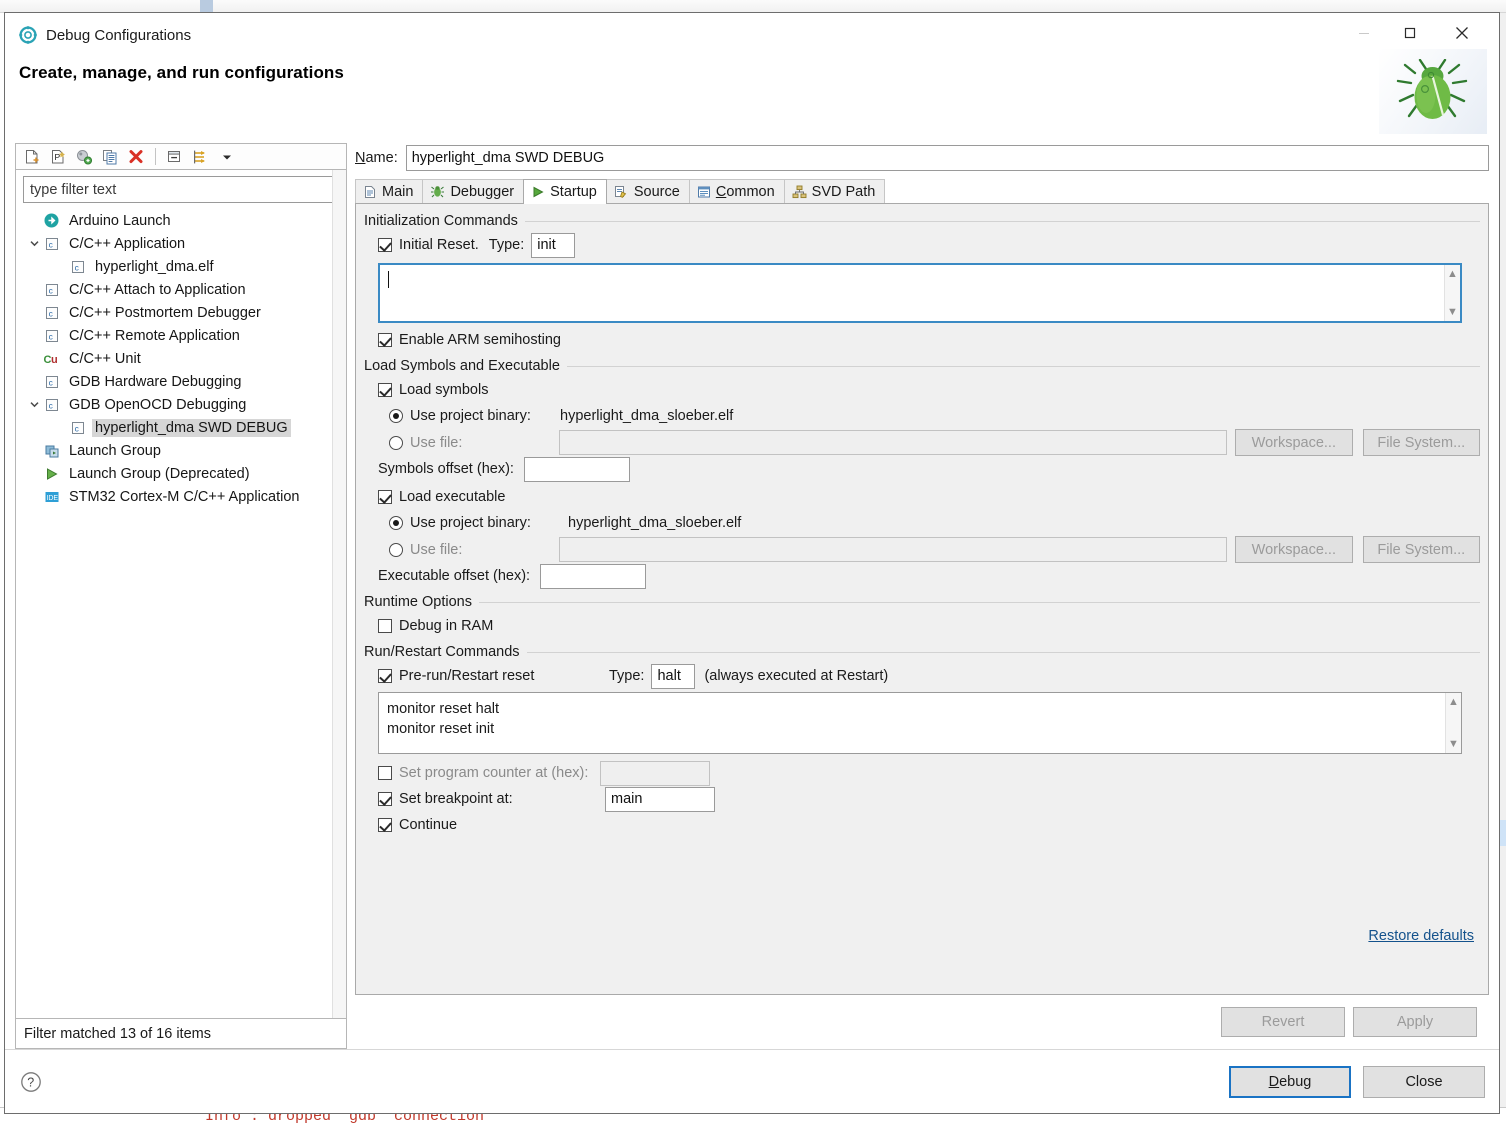 This screenshot has width=1506, height=1127. I want to click on set-breakpoint-checkbox, so click(385, 799).